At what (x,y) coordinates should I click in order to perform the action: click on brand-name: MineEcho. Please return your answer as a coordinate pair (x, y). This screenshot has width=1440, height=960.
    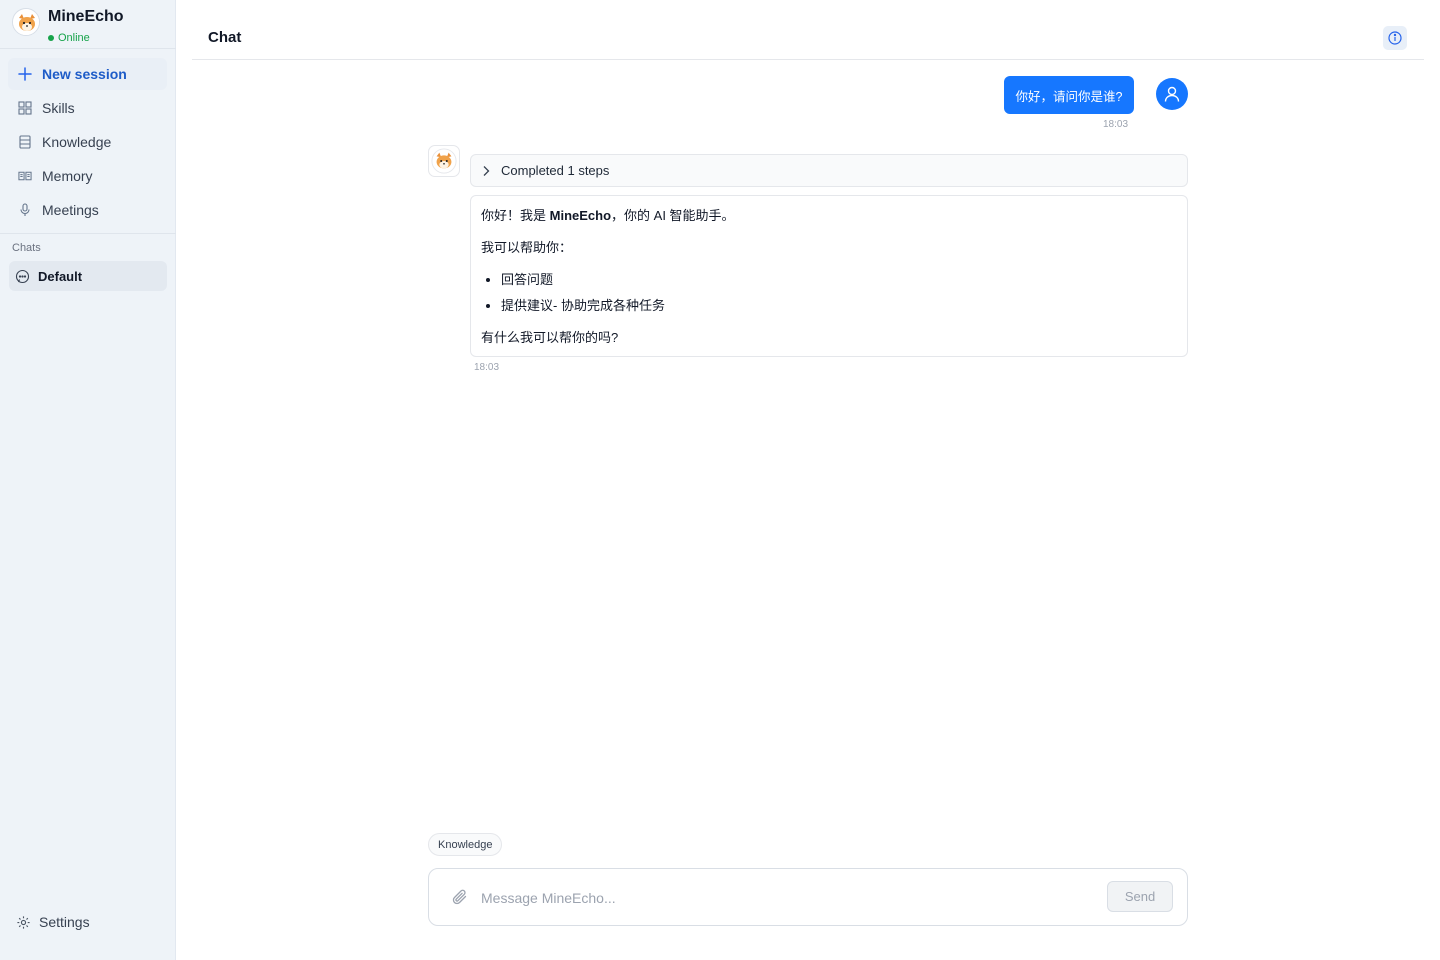
    Looking at the image, I should click on (86, 16).